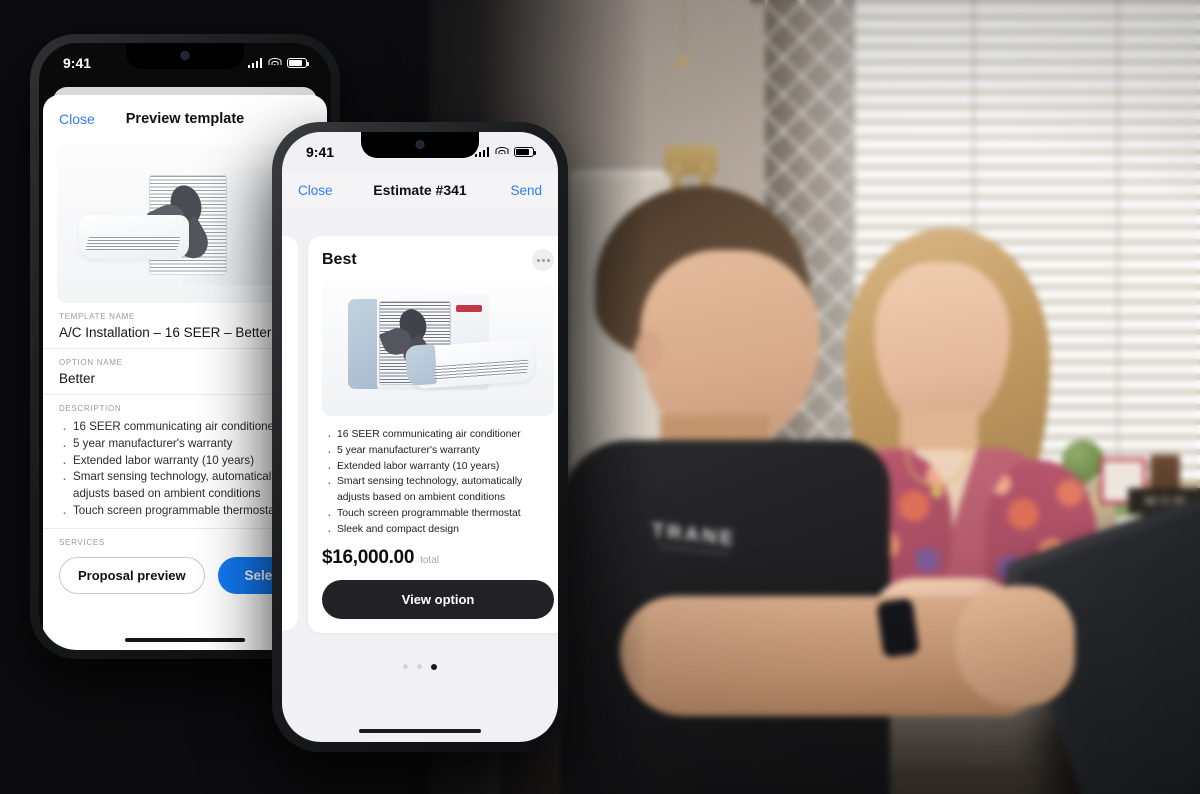 This screenshot has width=1200, height=794. I want to click on list-item: 16 SEER communicating air conditioner, so click(440, 435).